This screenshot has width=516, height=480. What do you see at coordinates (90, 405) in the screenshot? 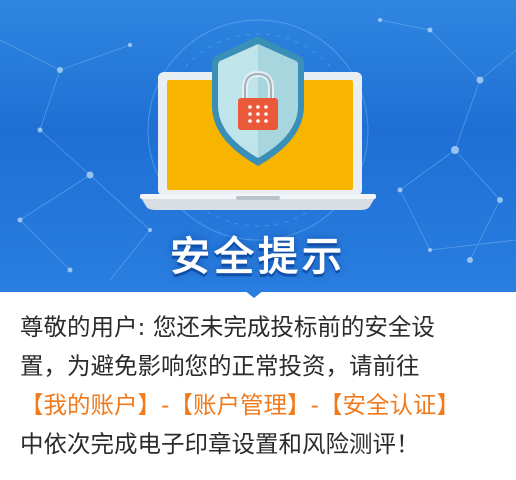
I see `my-account-link: 【我的账户】` at bounding box center [90, 405].